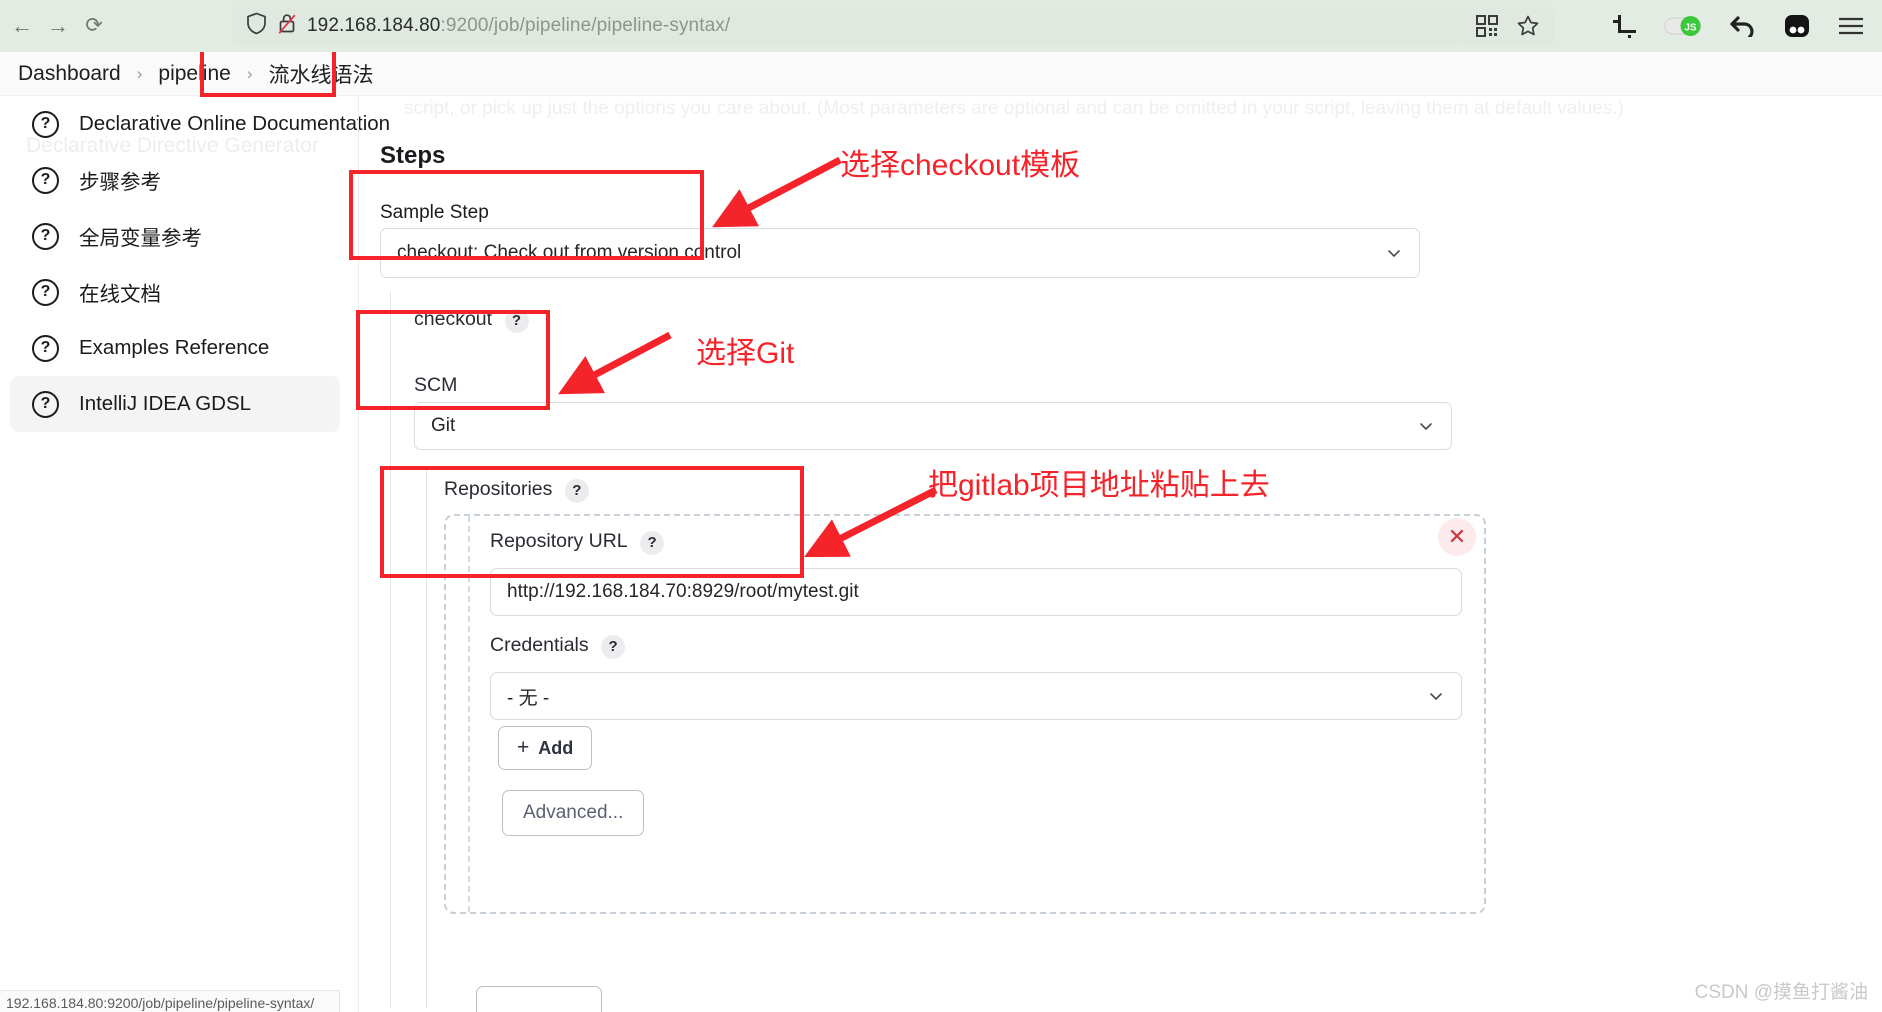  Describe the element at coordinates (1781, 992) in the screenshot. I see `watermark: CSDN @摸鱼打酱油` at that location.